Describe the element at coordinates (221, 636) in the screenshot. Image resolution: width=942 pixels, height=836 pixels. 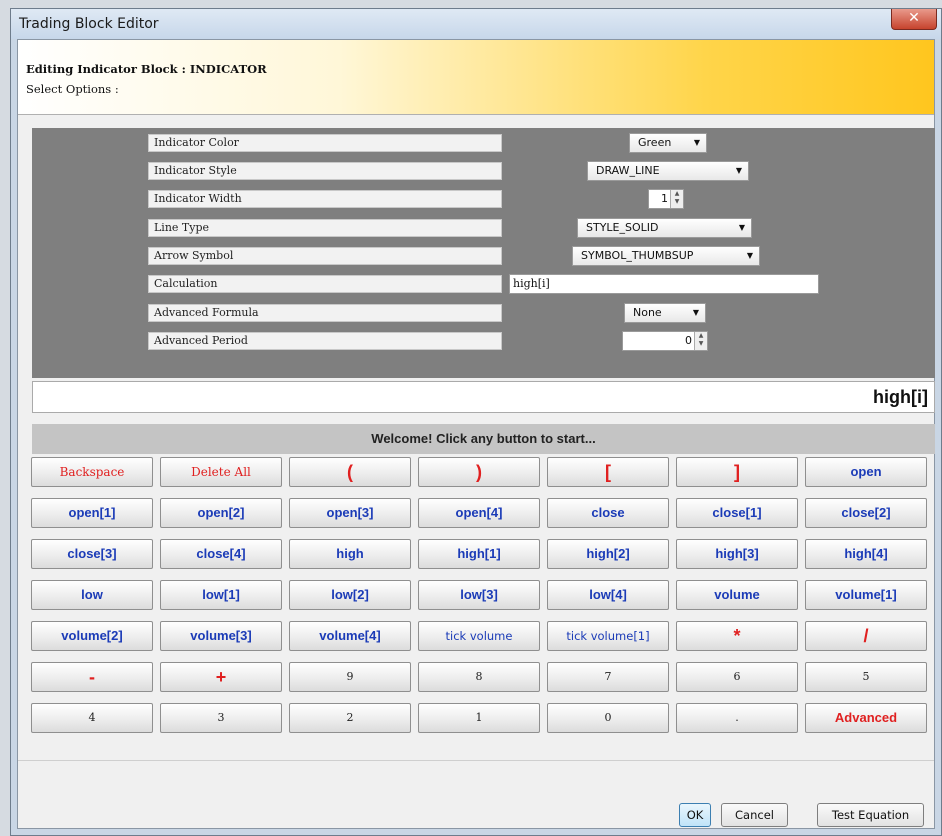
I see `key-volume-3: volume[3]` at that location.